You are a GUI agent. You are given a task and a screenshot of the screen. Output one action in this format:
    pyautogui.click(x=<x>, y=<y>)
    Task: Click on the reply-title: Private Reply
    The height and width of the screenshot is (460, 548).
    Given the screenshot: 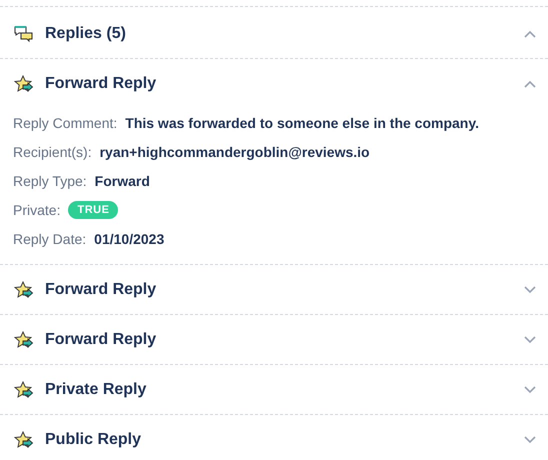 What is the action you would take?
    pyautogui.click(x=96, y=389)
    